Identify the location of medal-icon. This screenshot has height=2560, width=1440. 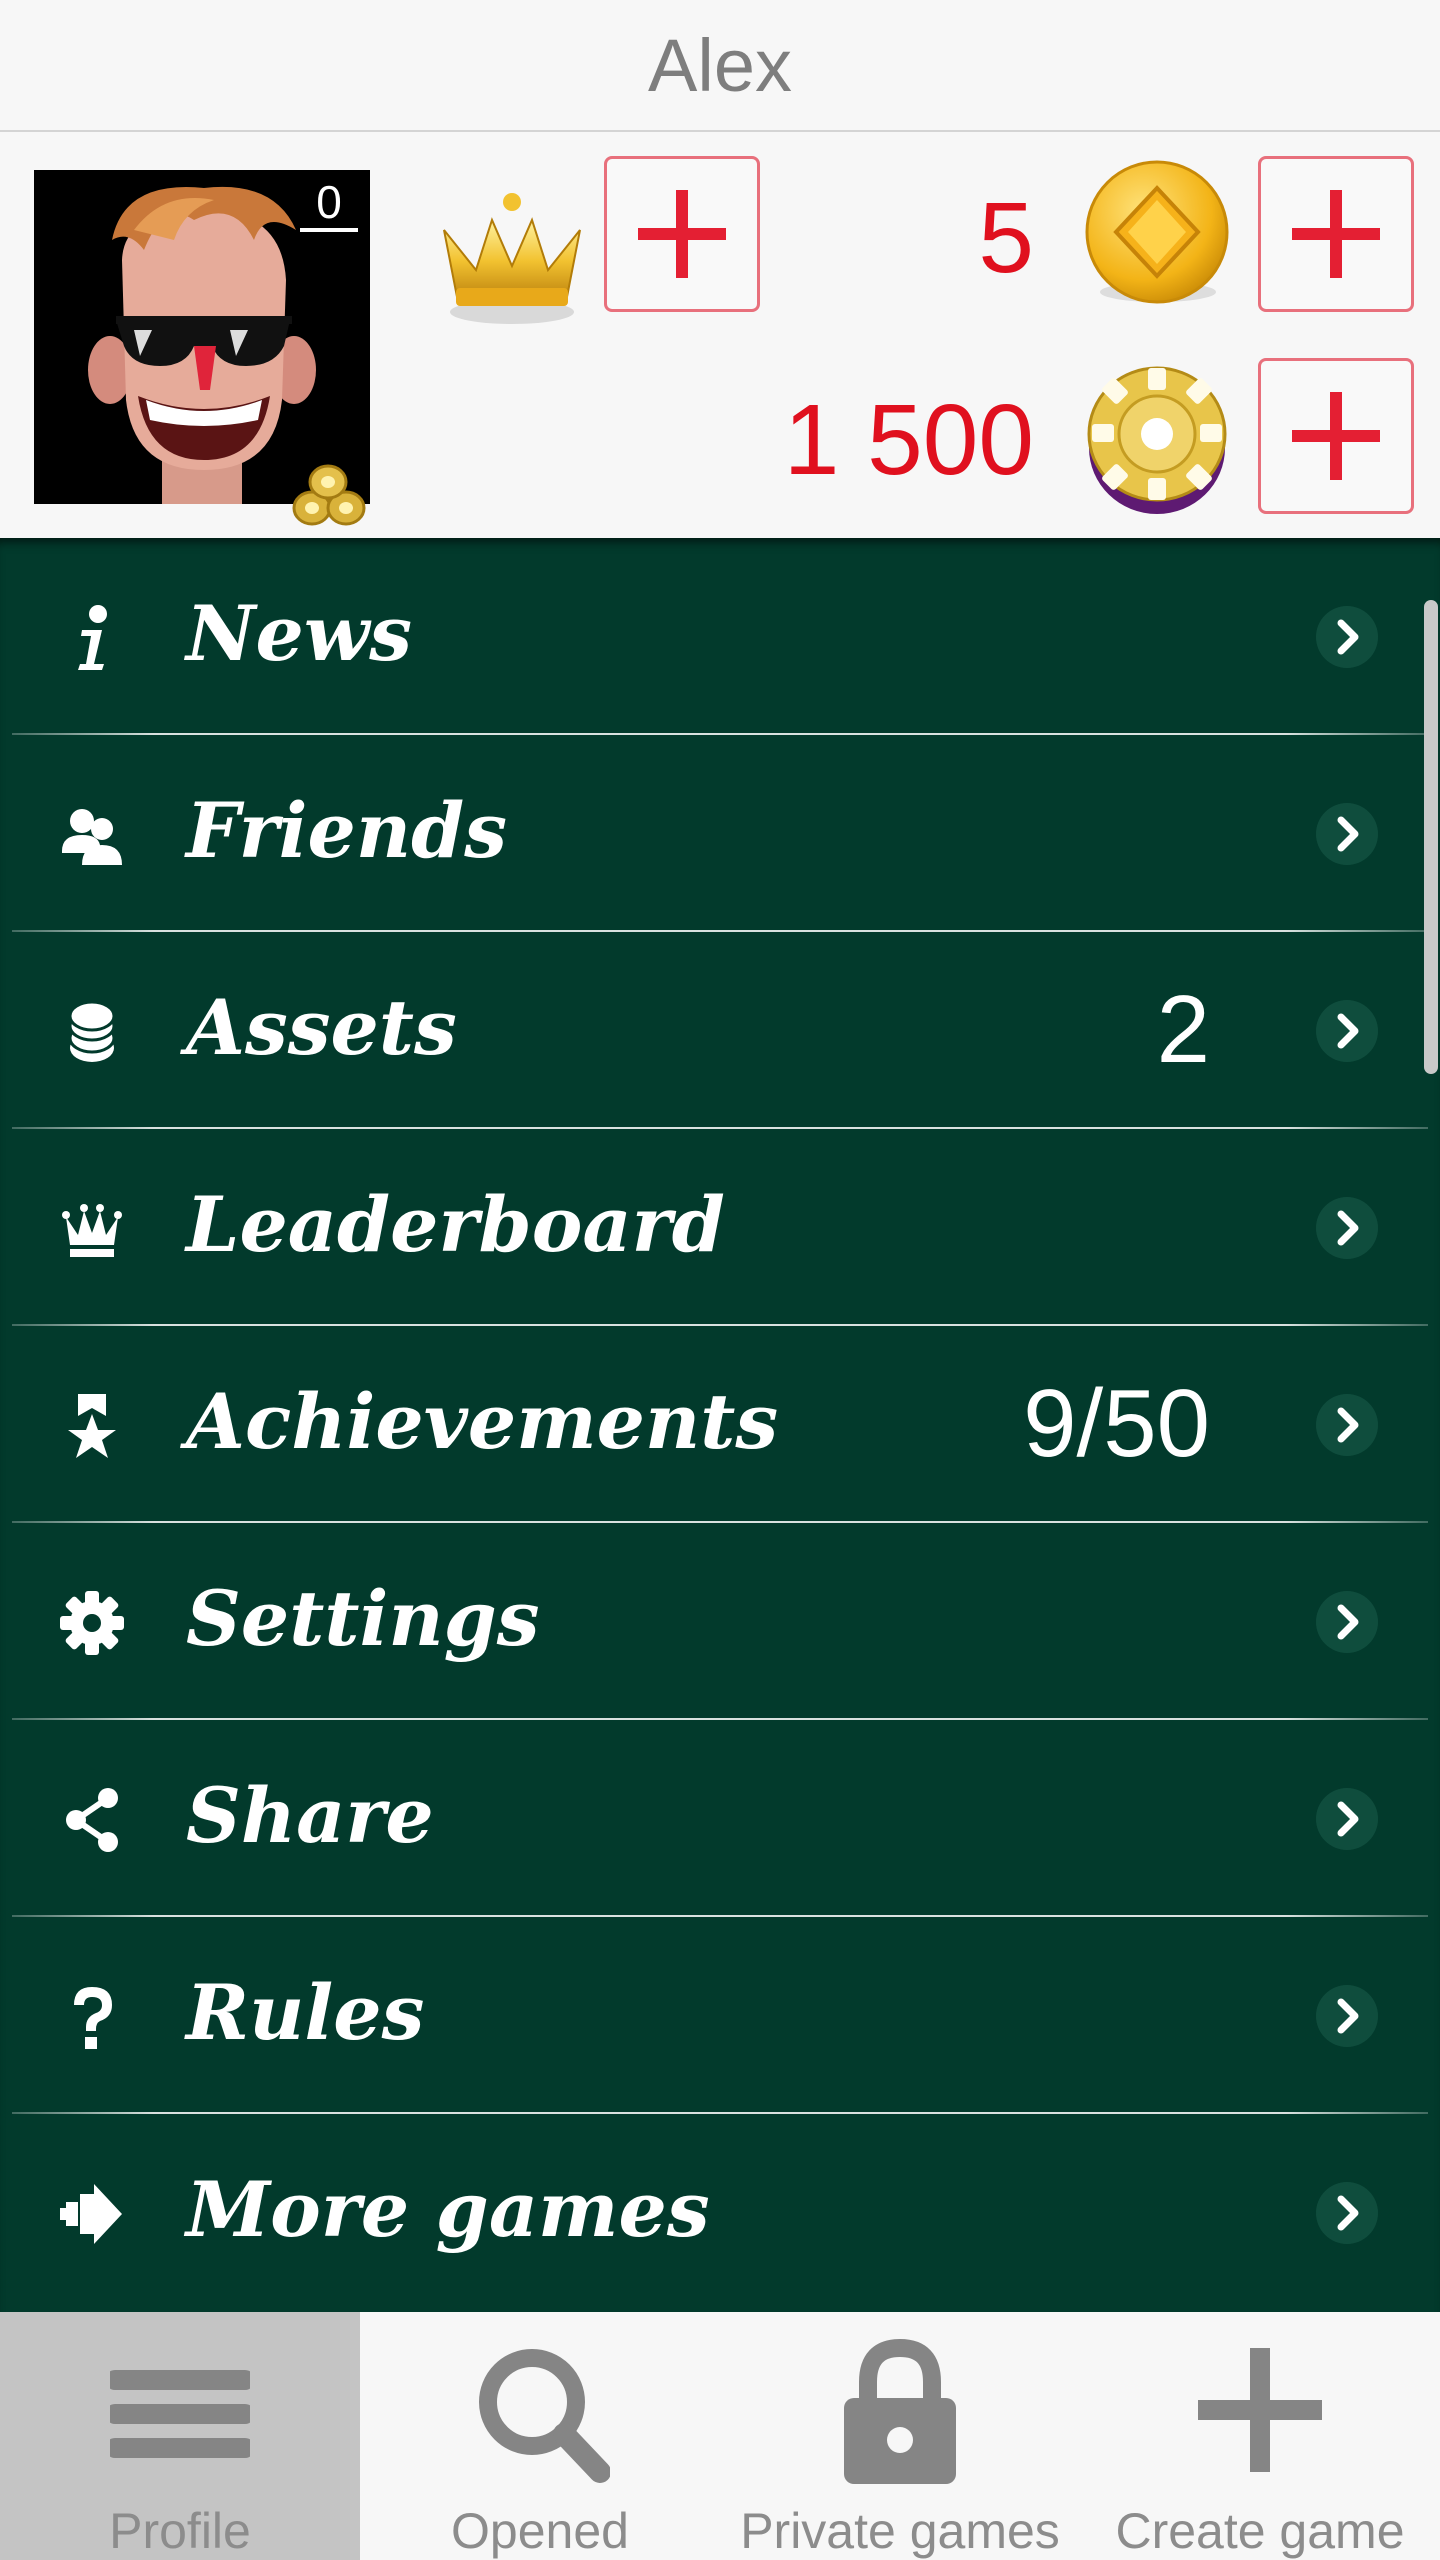
(92, 1426).